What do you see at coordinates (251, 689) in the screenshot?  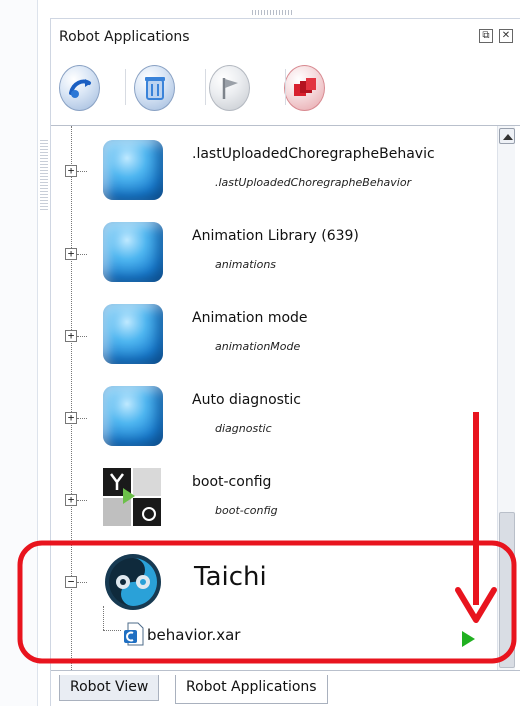 I see `tab-robot-applications: Robot Applications` at bounding box center [251, 689].